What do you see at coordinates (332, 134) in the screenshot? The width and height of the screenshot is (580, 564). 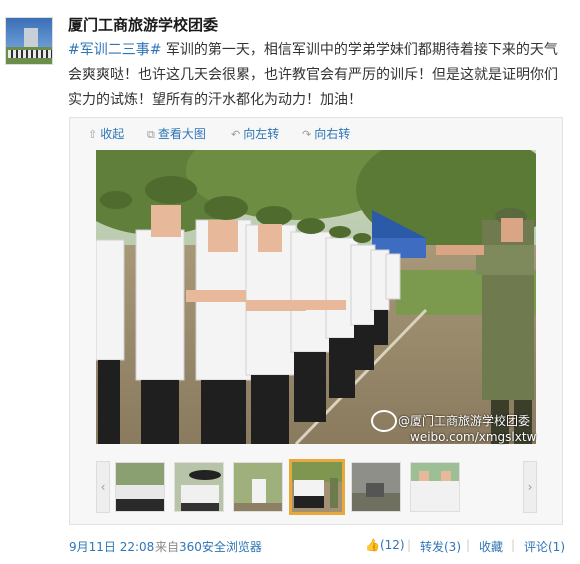 I see `rotate-right-label: 向右转` at bounding box center [332, 134].